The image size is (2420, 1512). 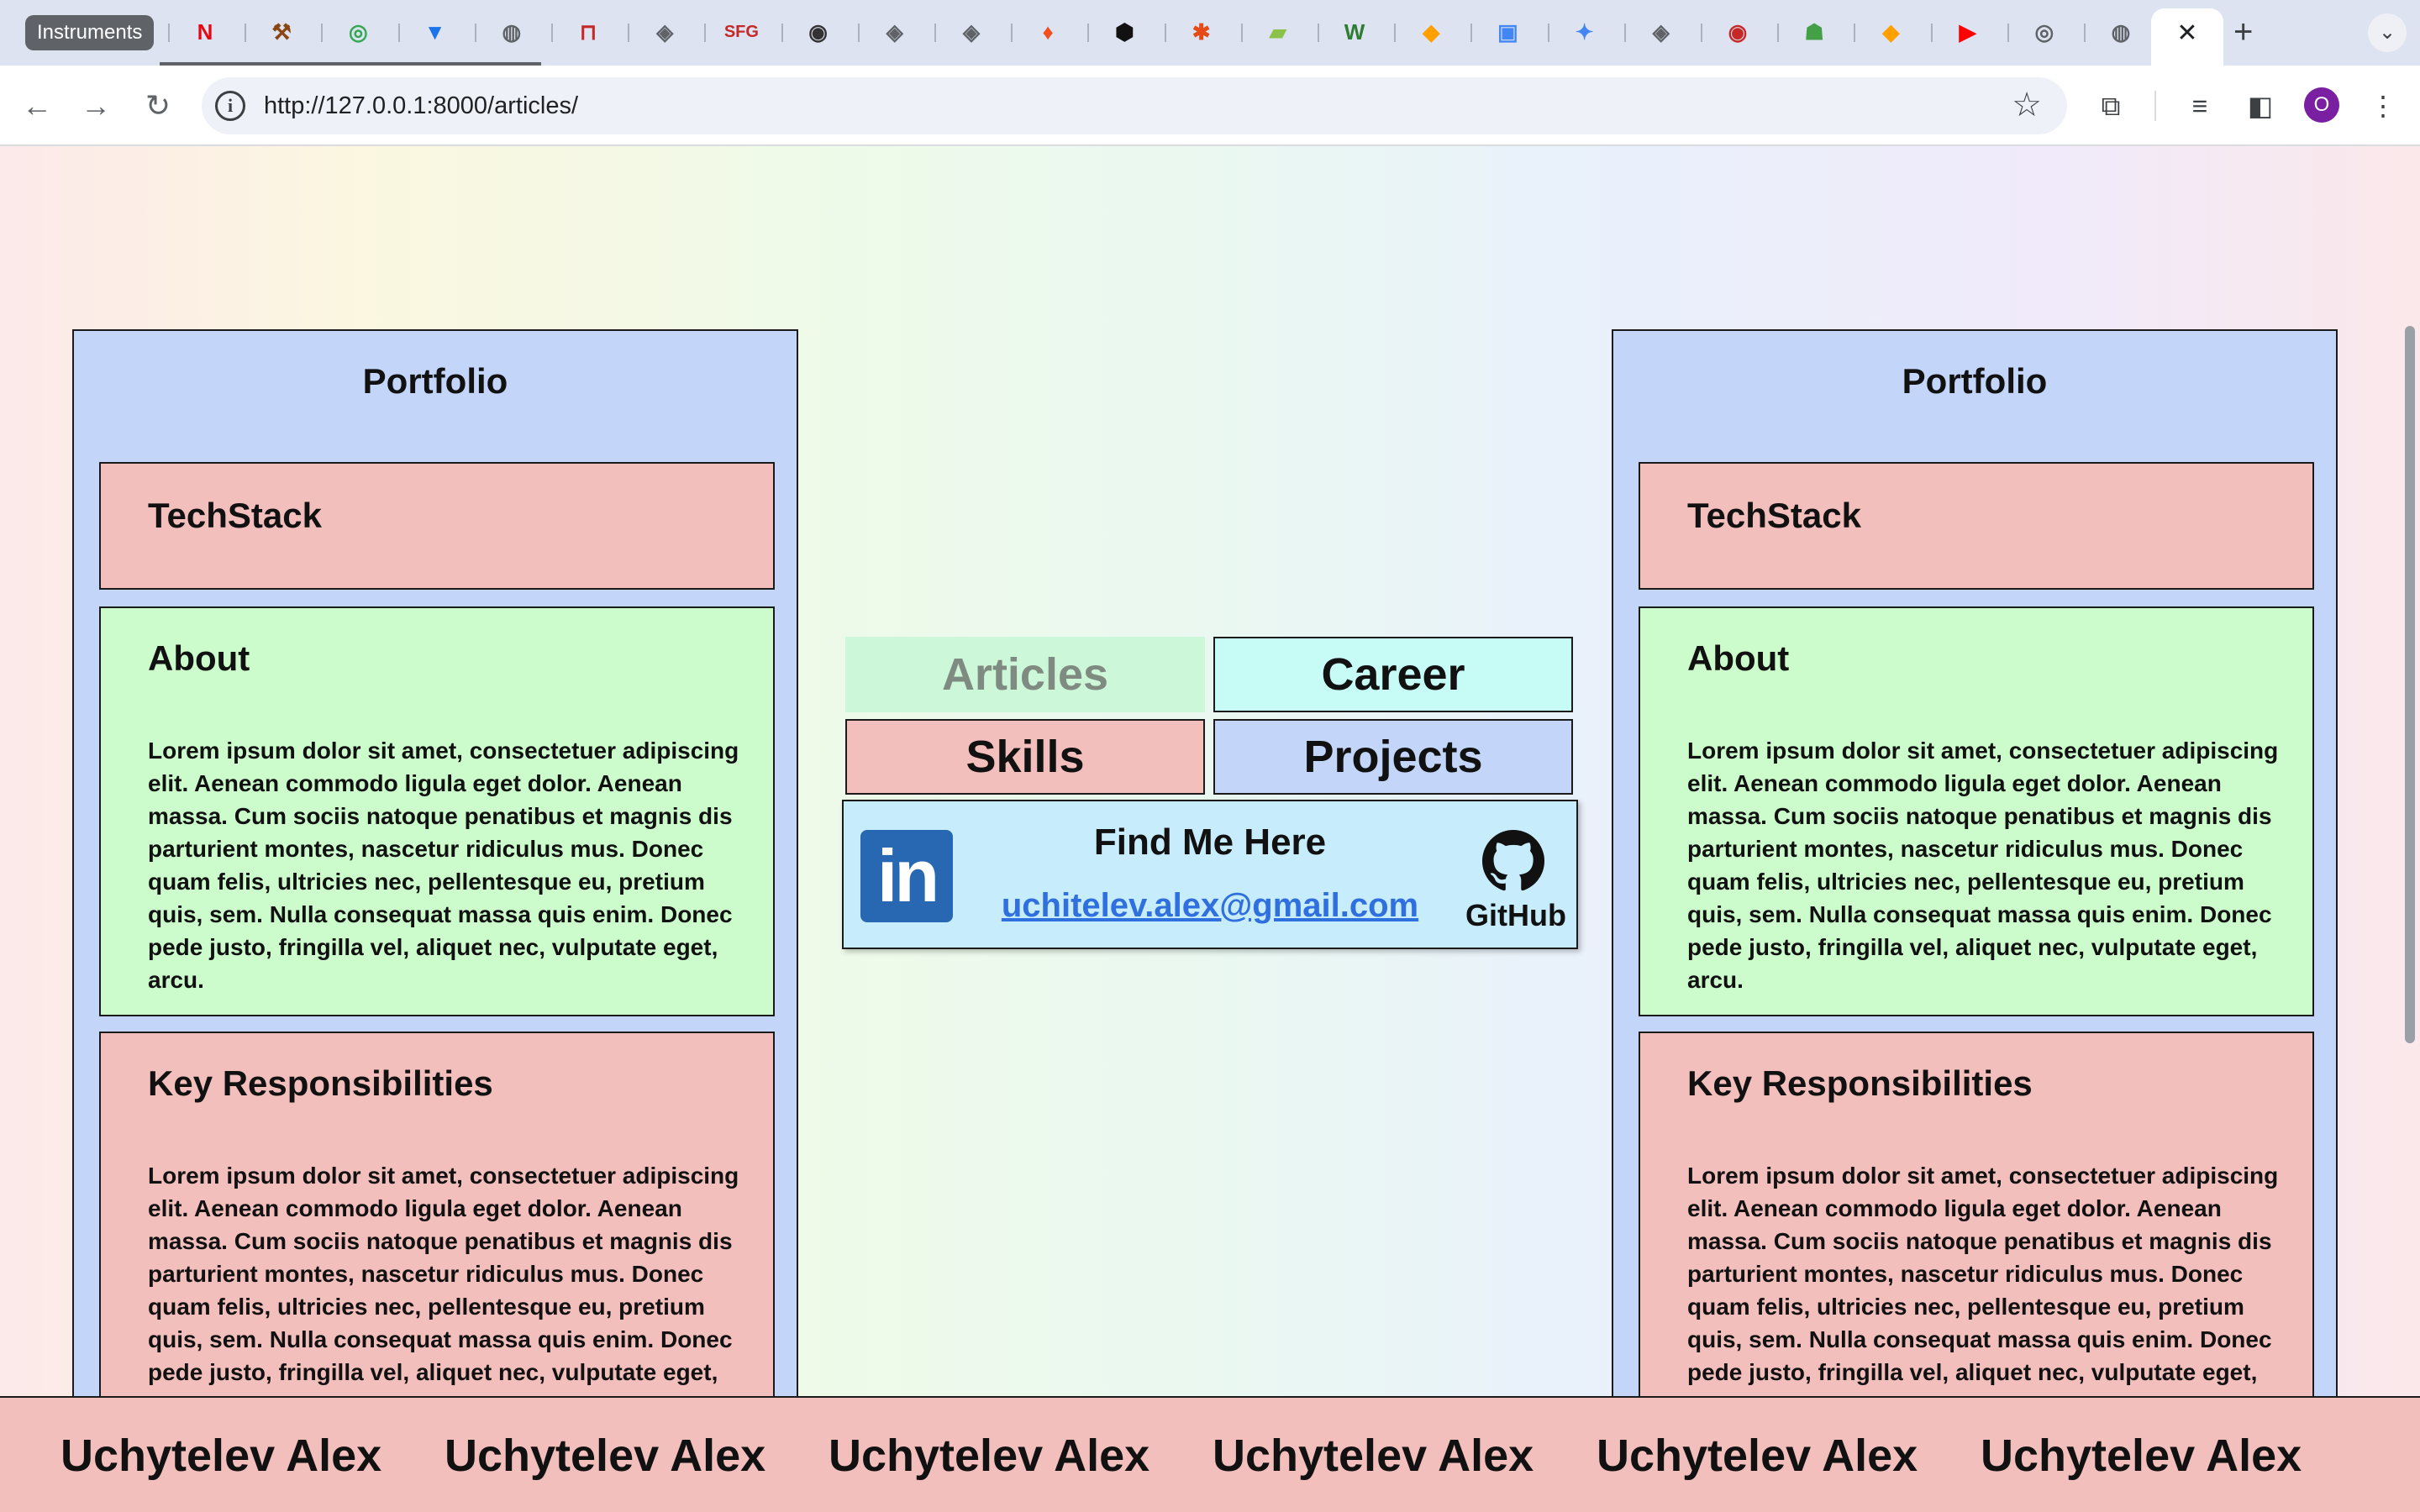 What do you see at coordinates (2110, 105) in the screenshot?
I see `extensions-icon: ⧉` at bounding box center [2110, 105].